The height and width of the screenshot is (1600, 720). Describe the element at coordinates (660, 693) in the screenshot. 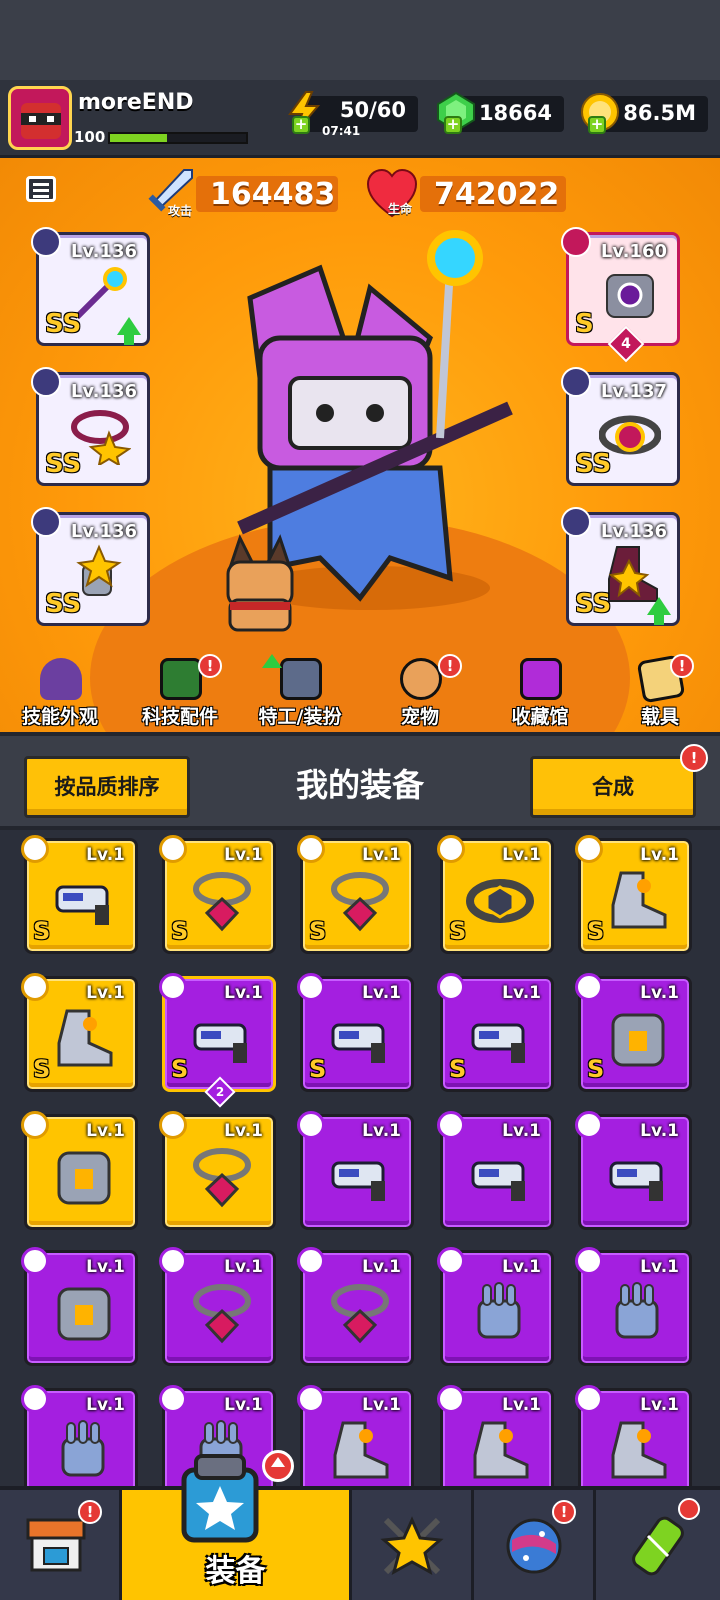

I see `nav-vehicles: ! 载具` at that location.